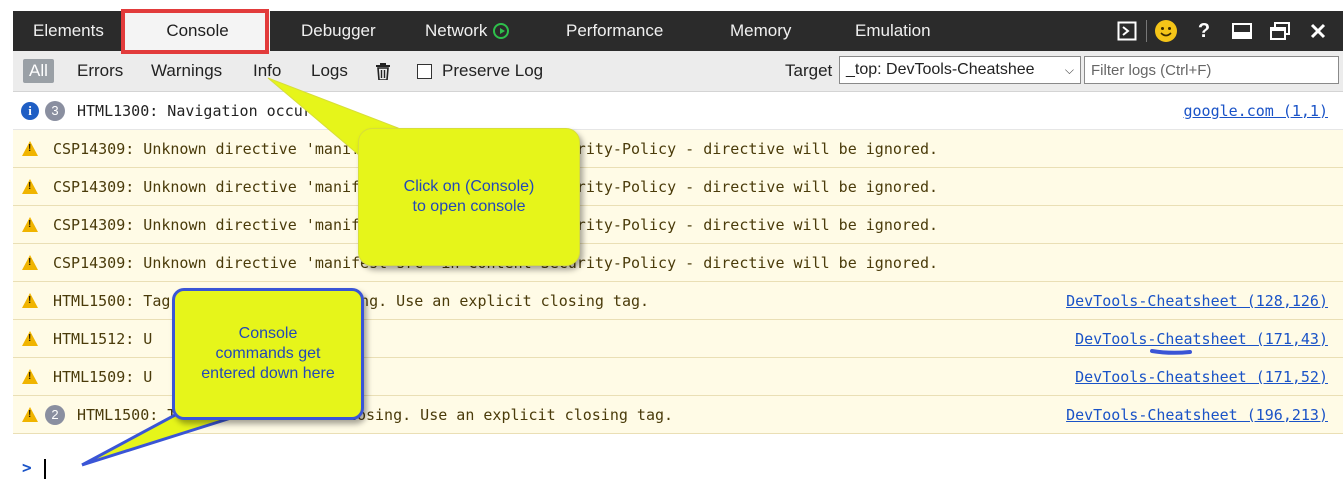 Image resolution: width=1343 pixels, height=503 pixels. I want to click on callout-console-input: Console commands get entered down here, so click(268, 354).